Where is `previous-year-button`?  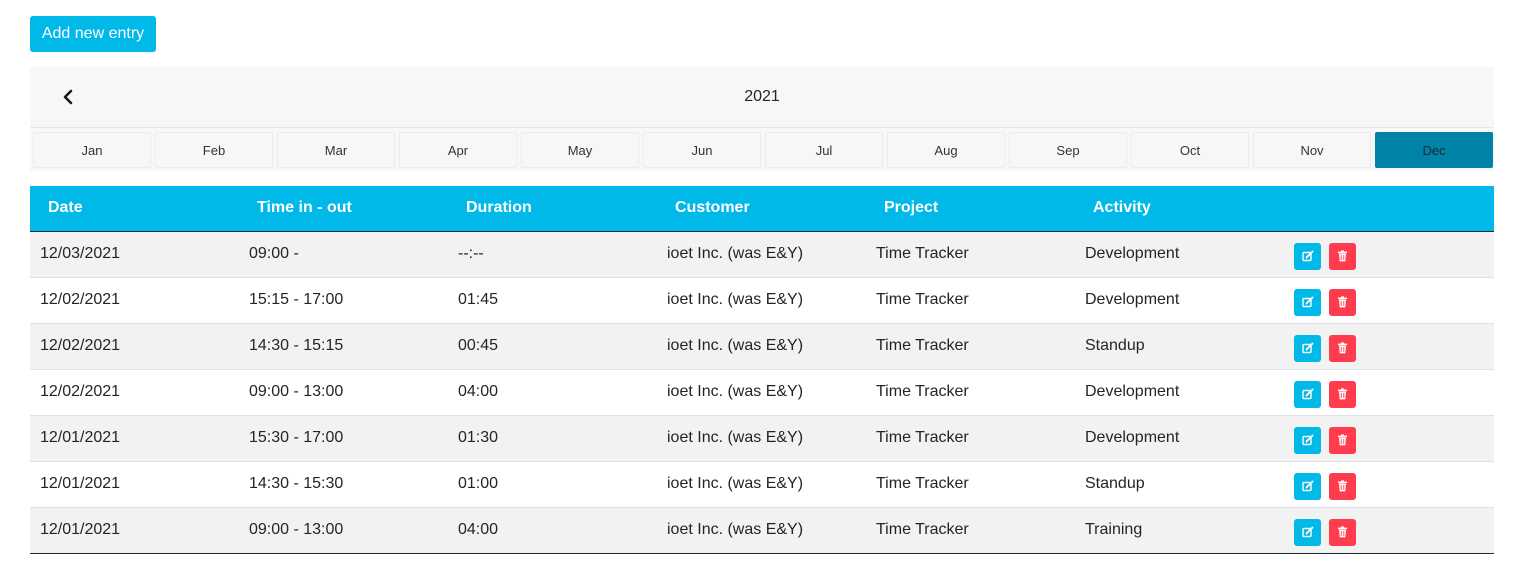 previous-year-button is located at coordinates (68, 97).